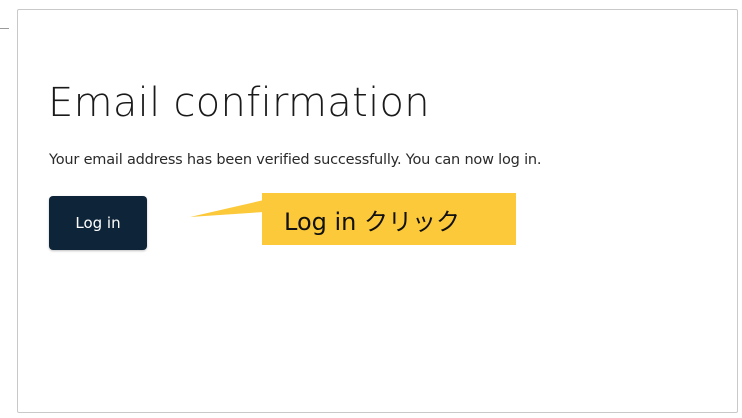 This screenshot has width=742, height=418. What do you see at coordinates (98, 223) in the screenshot?
I see `login-button: Log in` at bounding box center [98, 223].